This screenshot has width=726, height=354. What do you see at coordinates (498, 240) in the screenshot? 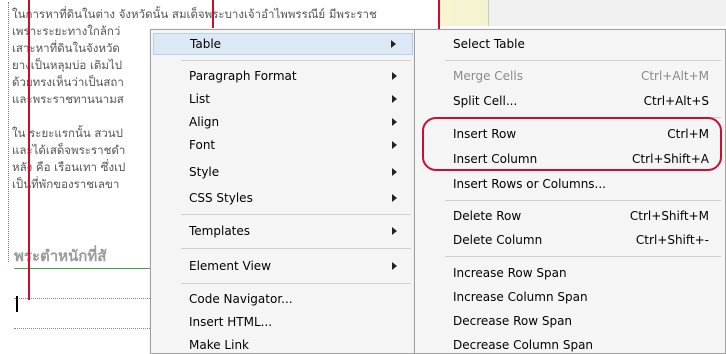
I see `menu-item-label: Delete Column` at bounding box center [498, 240].